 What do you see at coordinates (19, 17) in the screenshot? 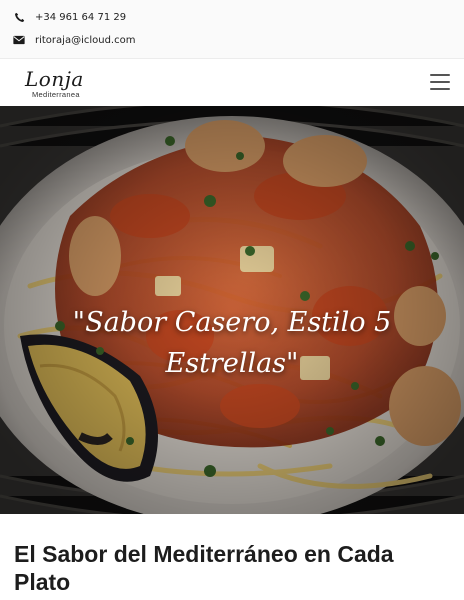
I see `phone-icon` at bounding box center [19, 17].